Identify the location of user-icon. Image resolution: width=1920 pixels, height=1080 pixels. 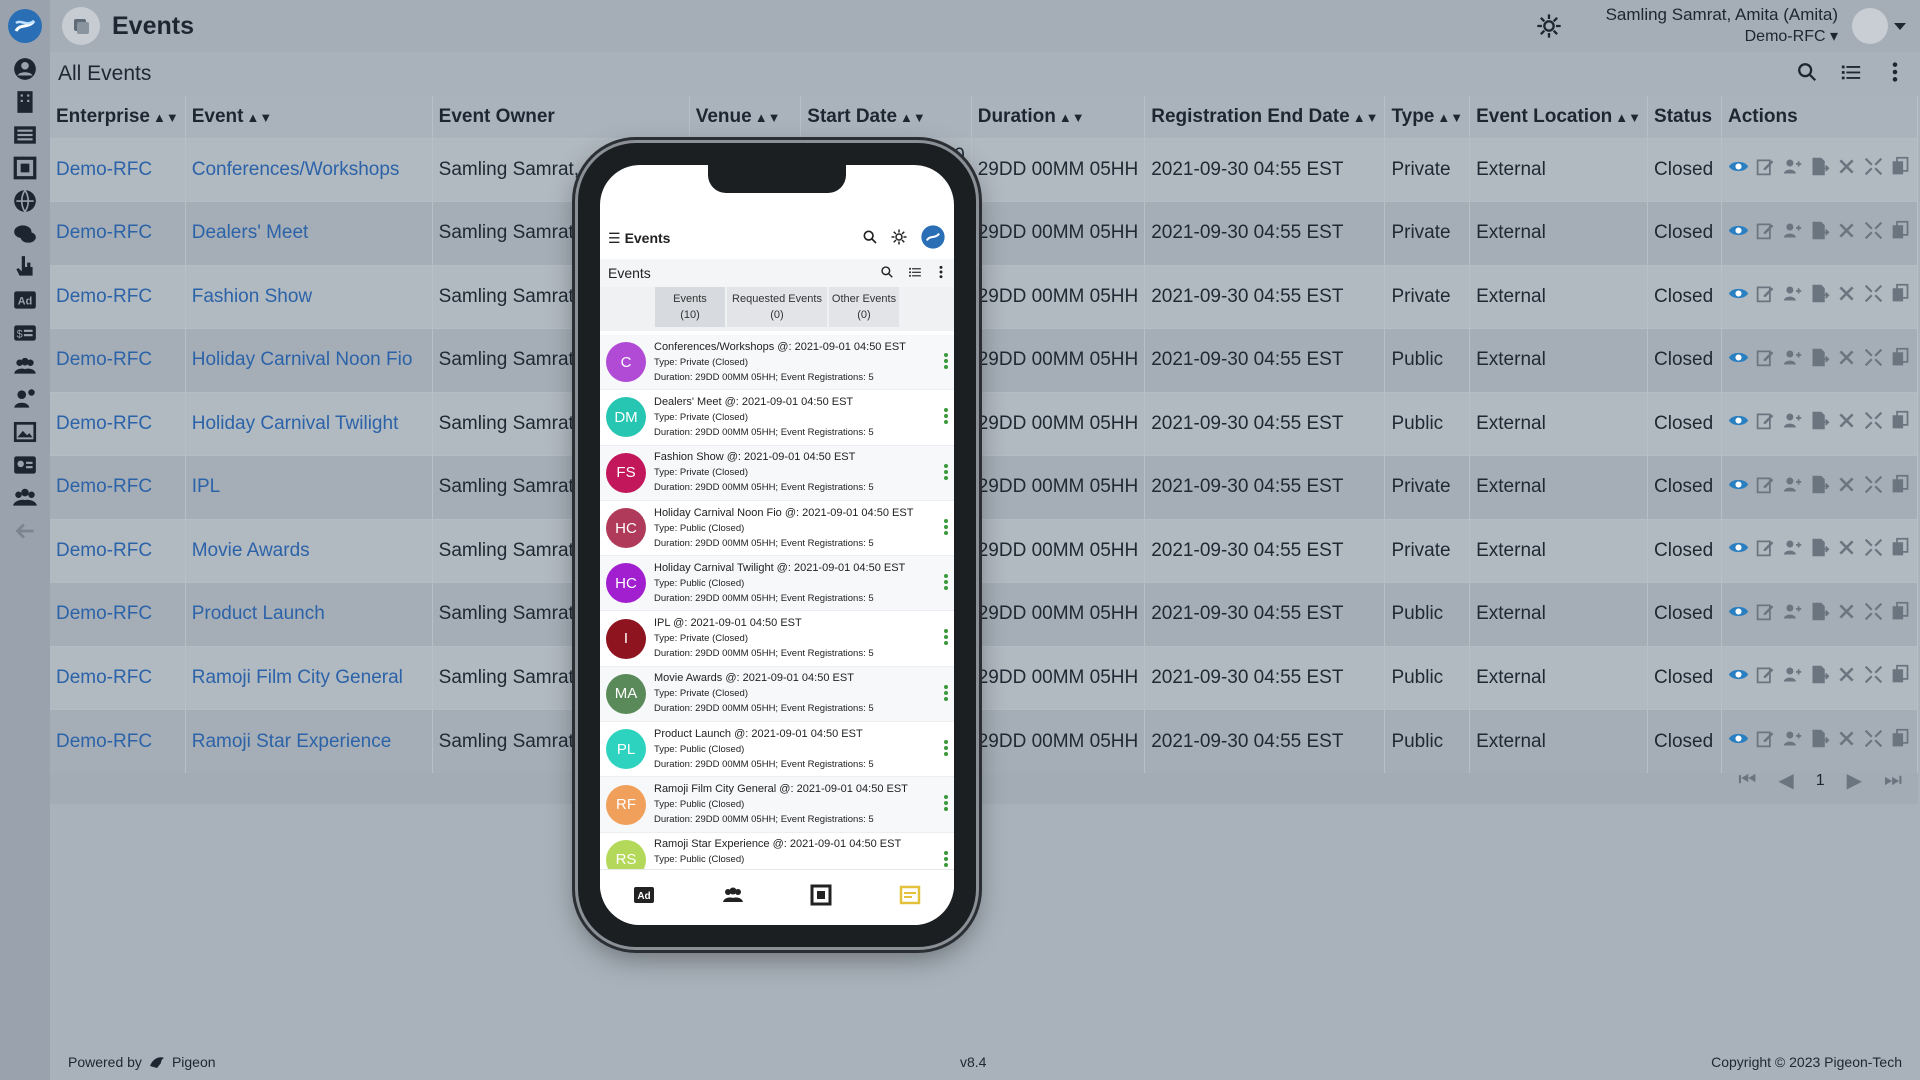
(25, 69).